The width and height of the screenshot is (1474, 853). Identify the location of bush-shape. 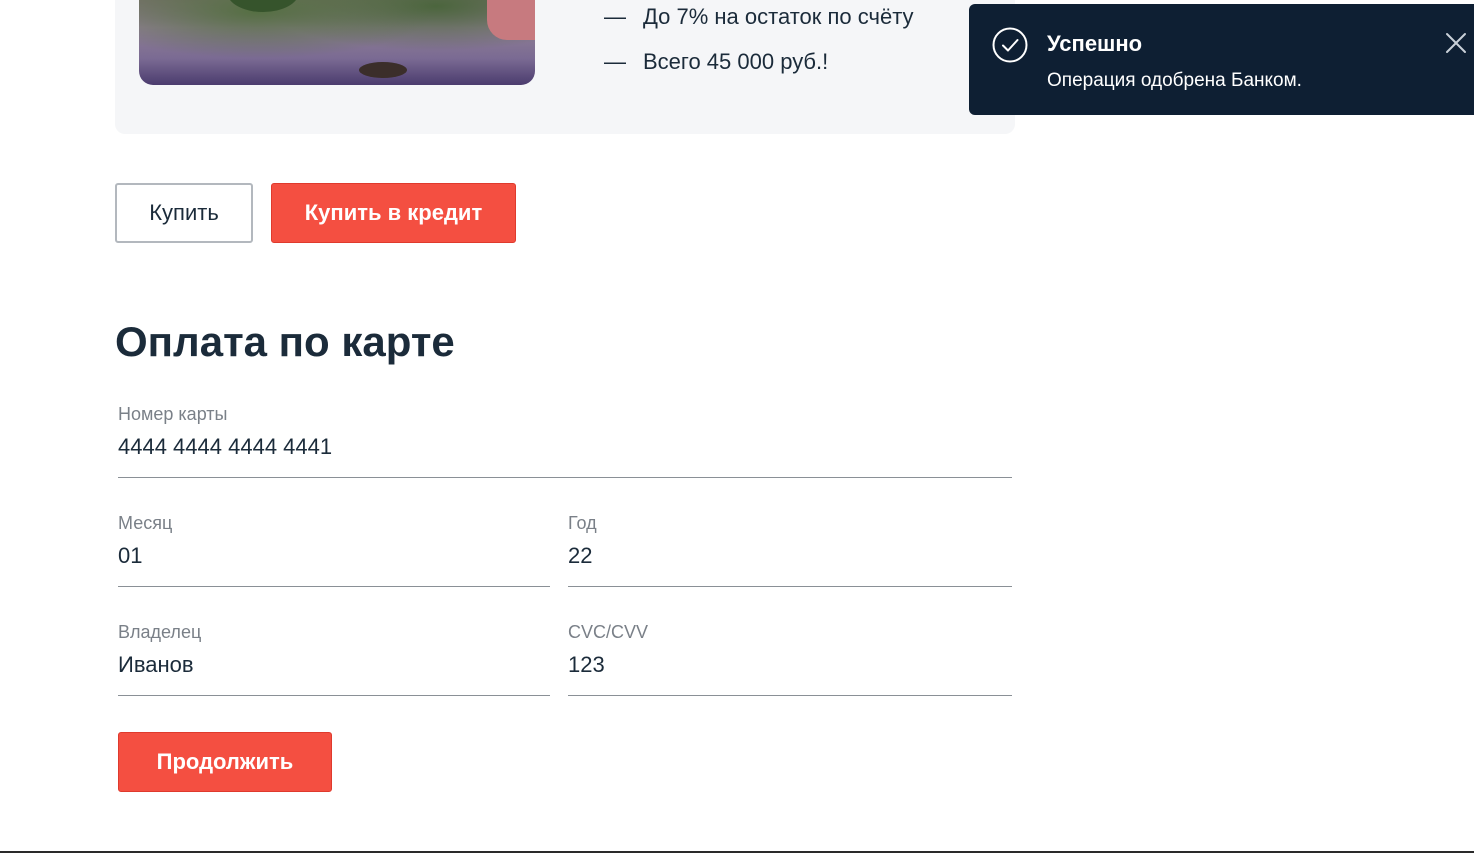
(263, 6).